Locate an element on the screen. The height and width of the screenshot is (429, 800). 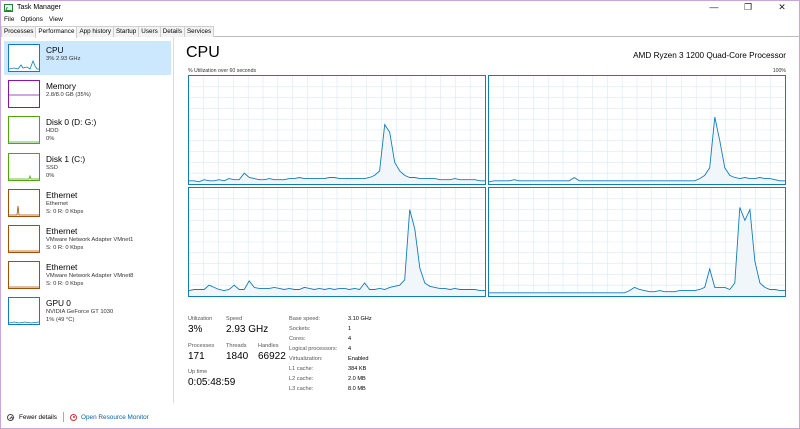
sidebar-item-detail: 1% (49 °C) is located at coordinates (60, 320).